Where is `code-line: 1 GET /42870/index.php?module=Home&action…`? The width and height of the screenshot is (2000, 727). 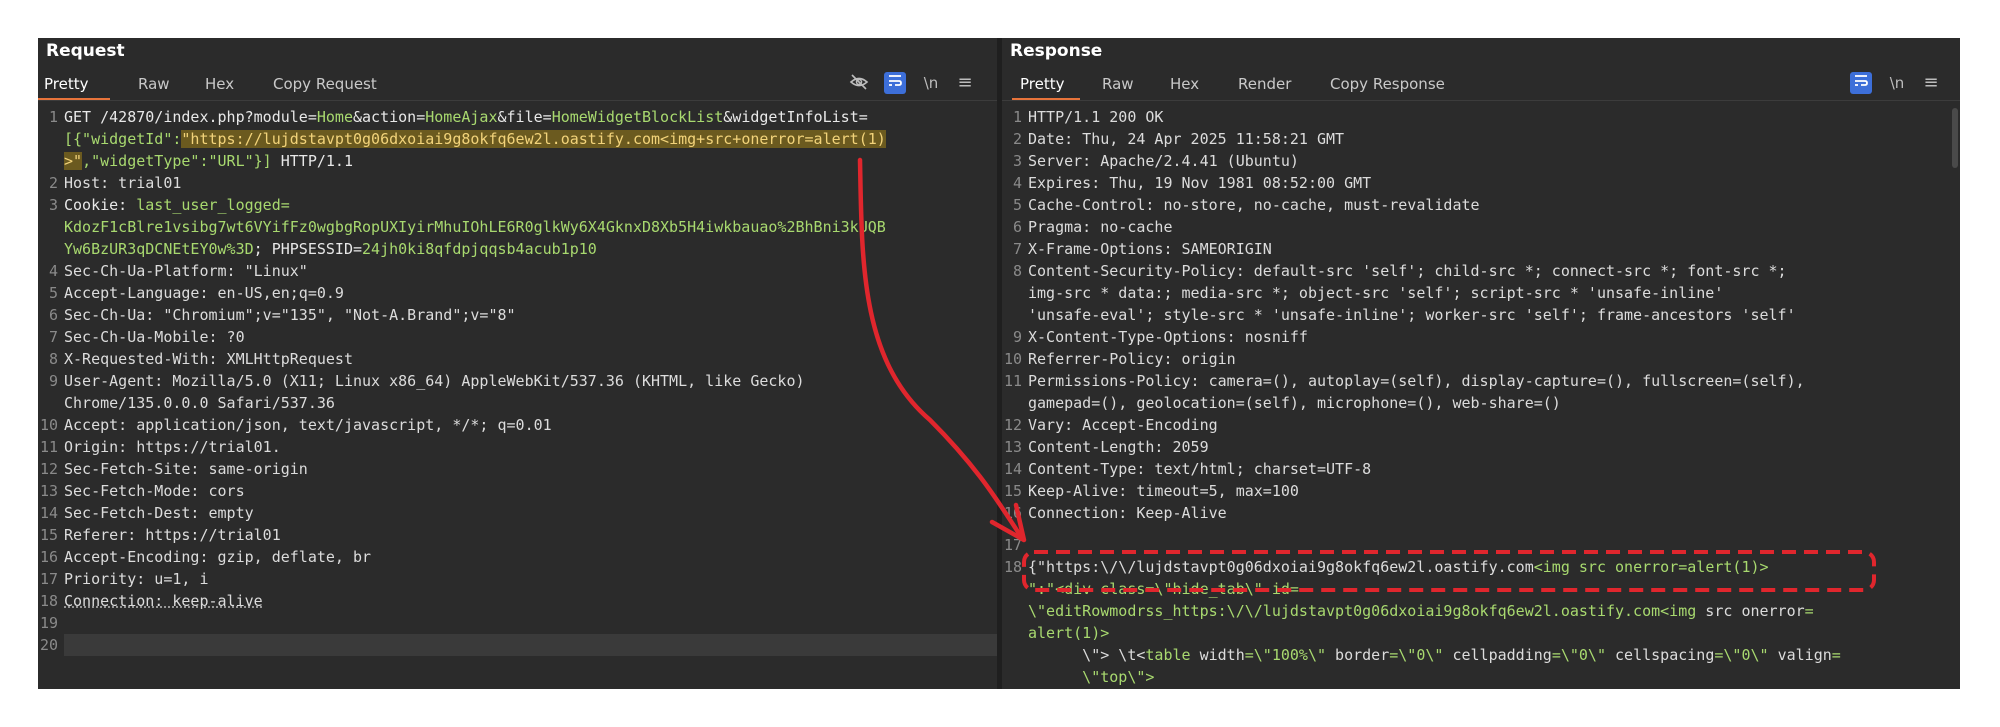
code-line: 1 GET /42870/index.php?module=Home&action… is located at coordinates (458, 117).